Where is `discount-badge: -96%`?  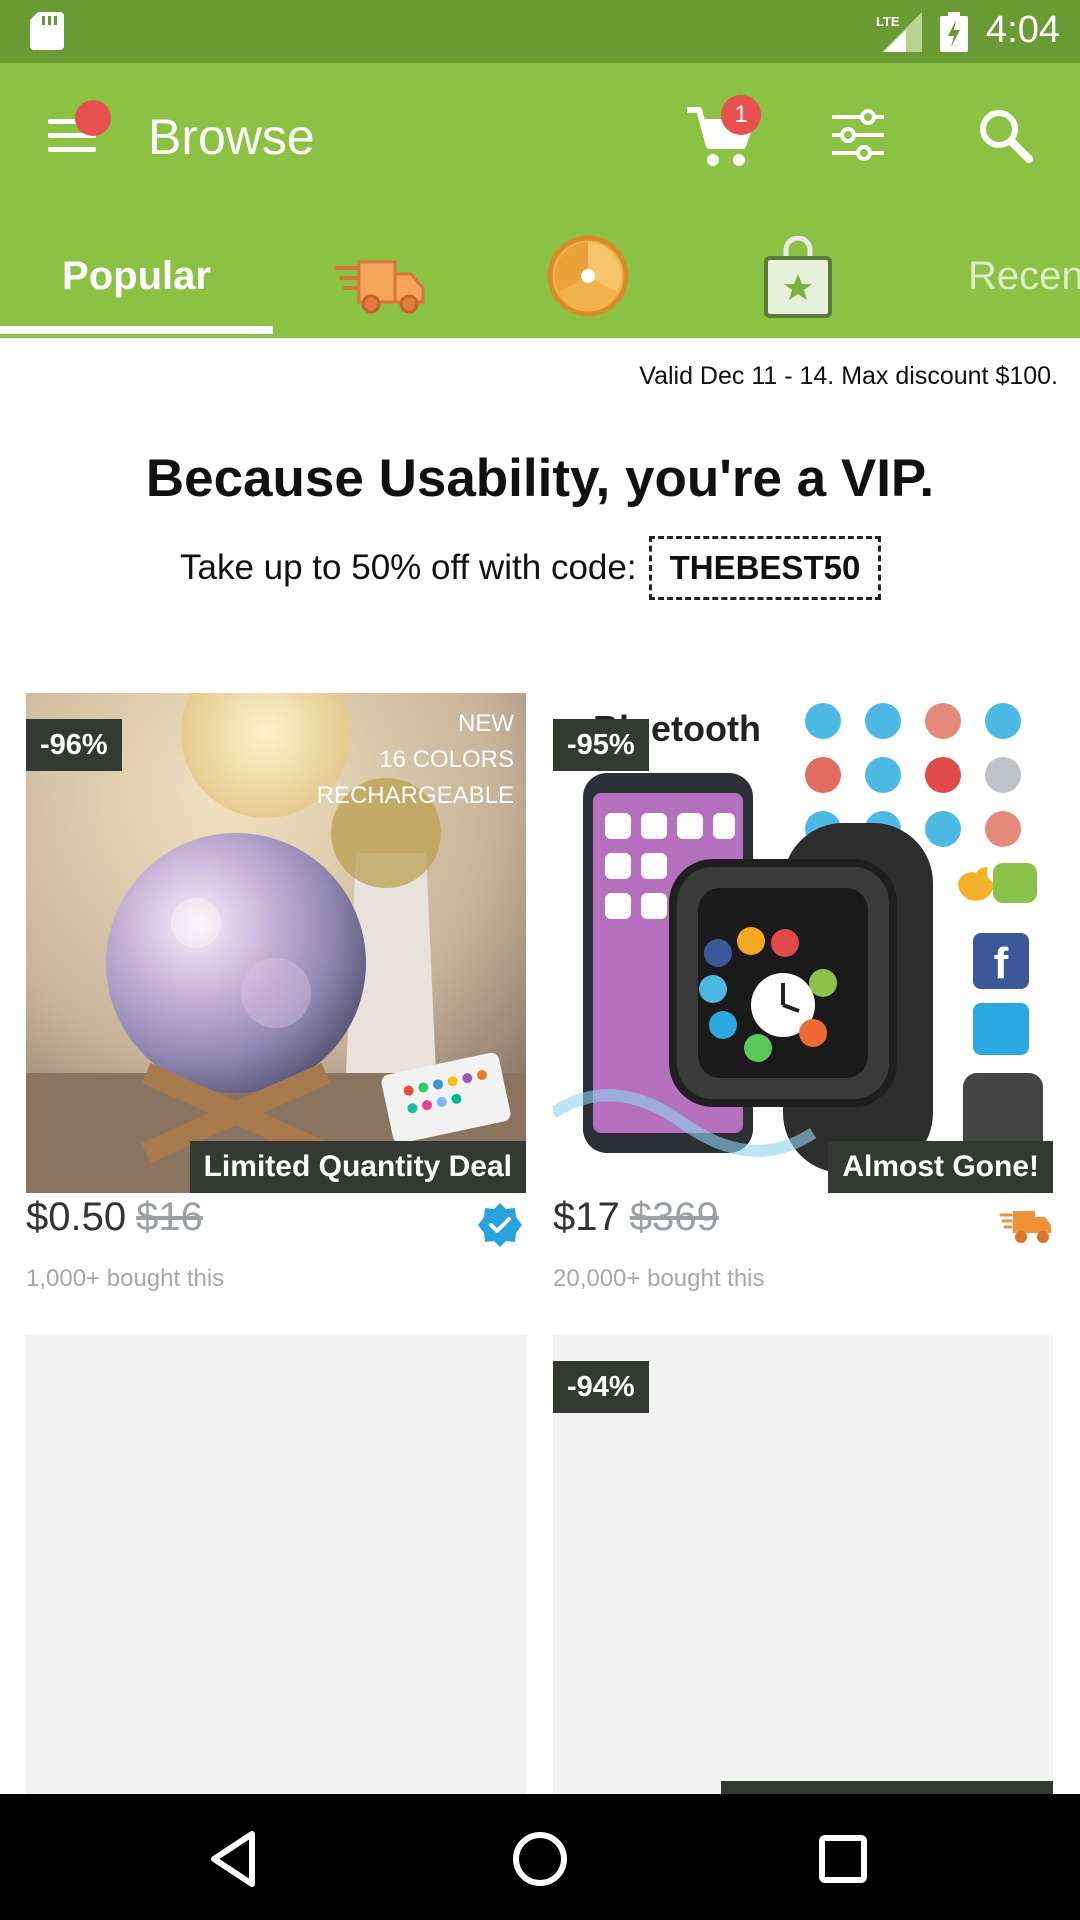 discount-badge: -96% is located at coordinates (74, 745).